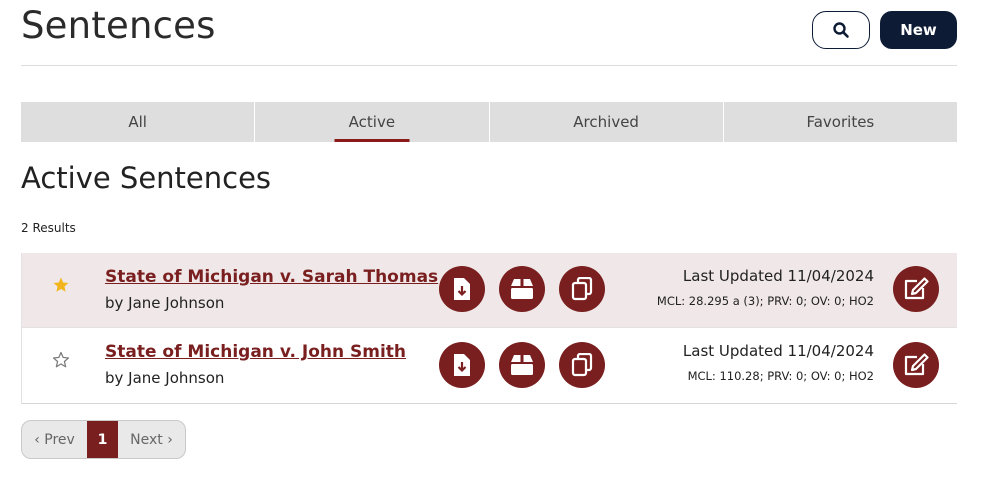  What do you see at coordinates (146, 178) in the screenshot?
I see `section-title: Active Sentences` at bounding box center [146, 178].